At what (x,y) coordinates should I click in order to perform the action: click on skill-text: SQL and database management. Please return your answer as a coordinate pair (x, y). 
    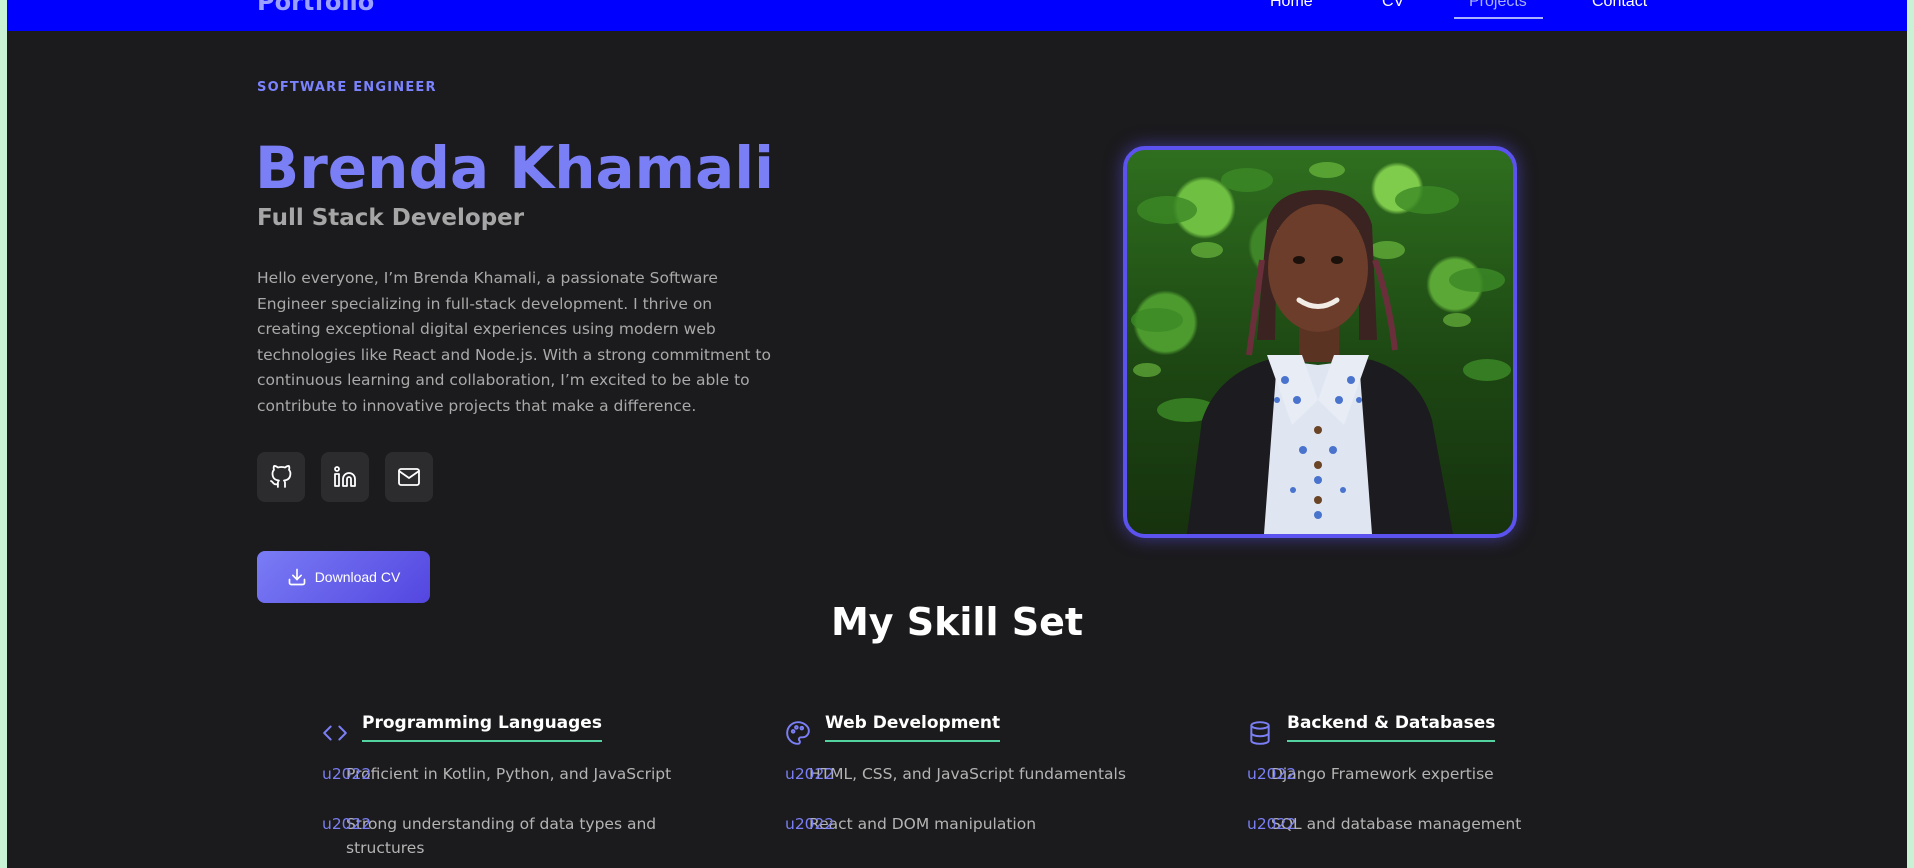
    Looking at the image, I should click on (1396, 824).